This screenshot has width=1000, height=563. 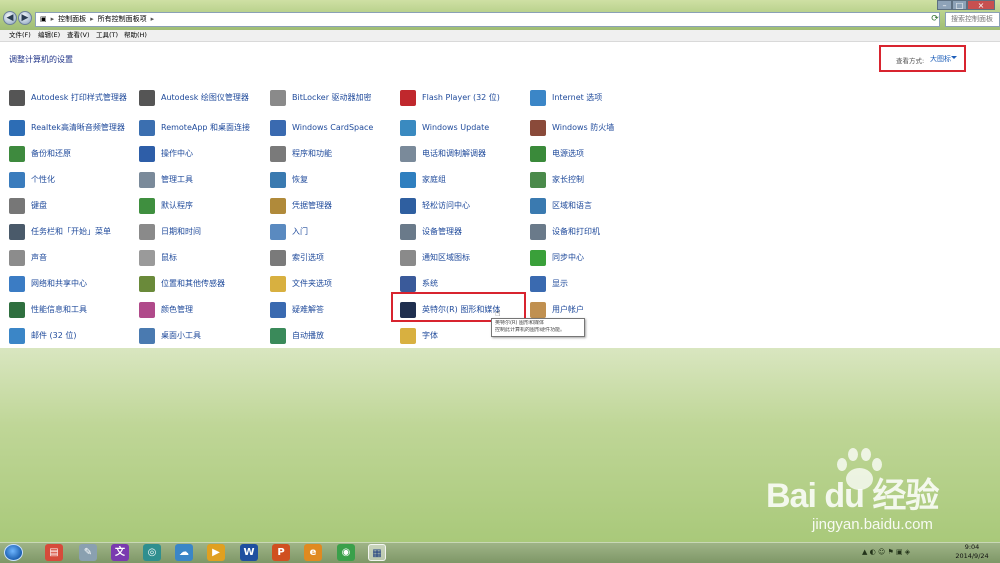 I want to click on cp-item-troubleshooting: 疑难解答, so click(x=334, y=314).